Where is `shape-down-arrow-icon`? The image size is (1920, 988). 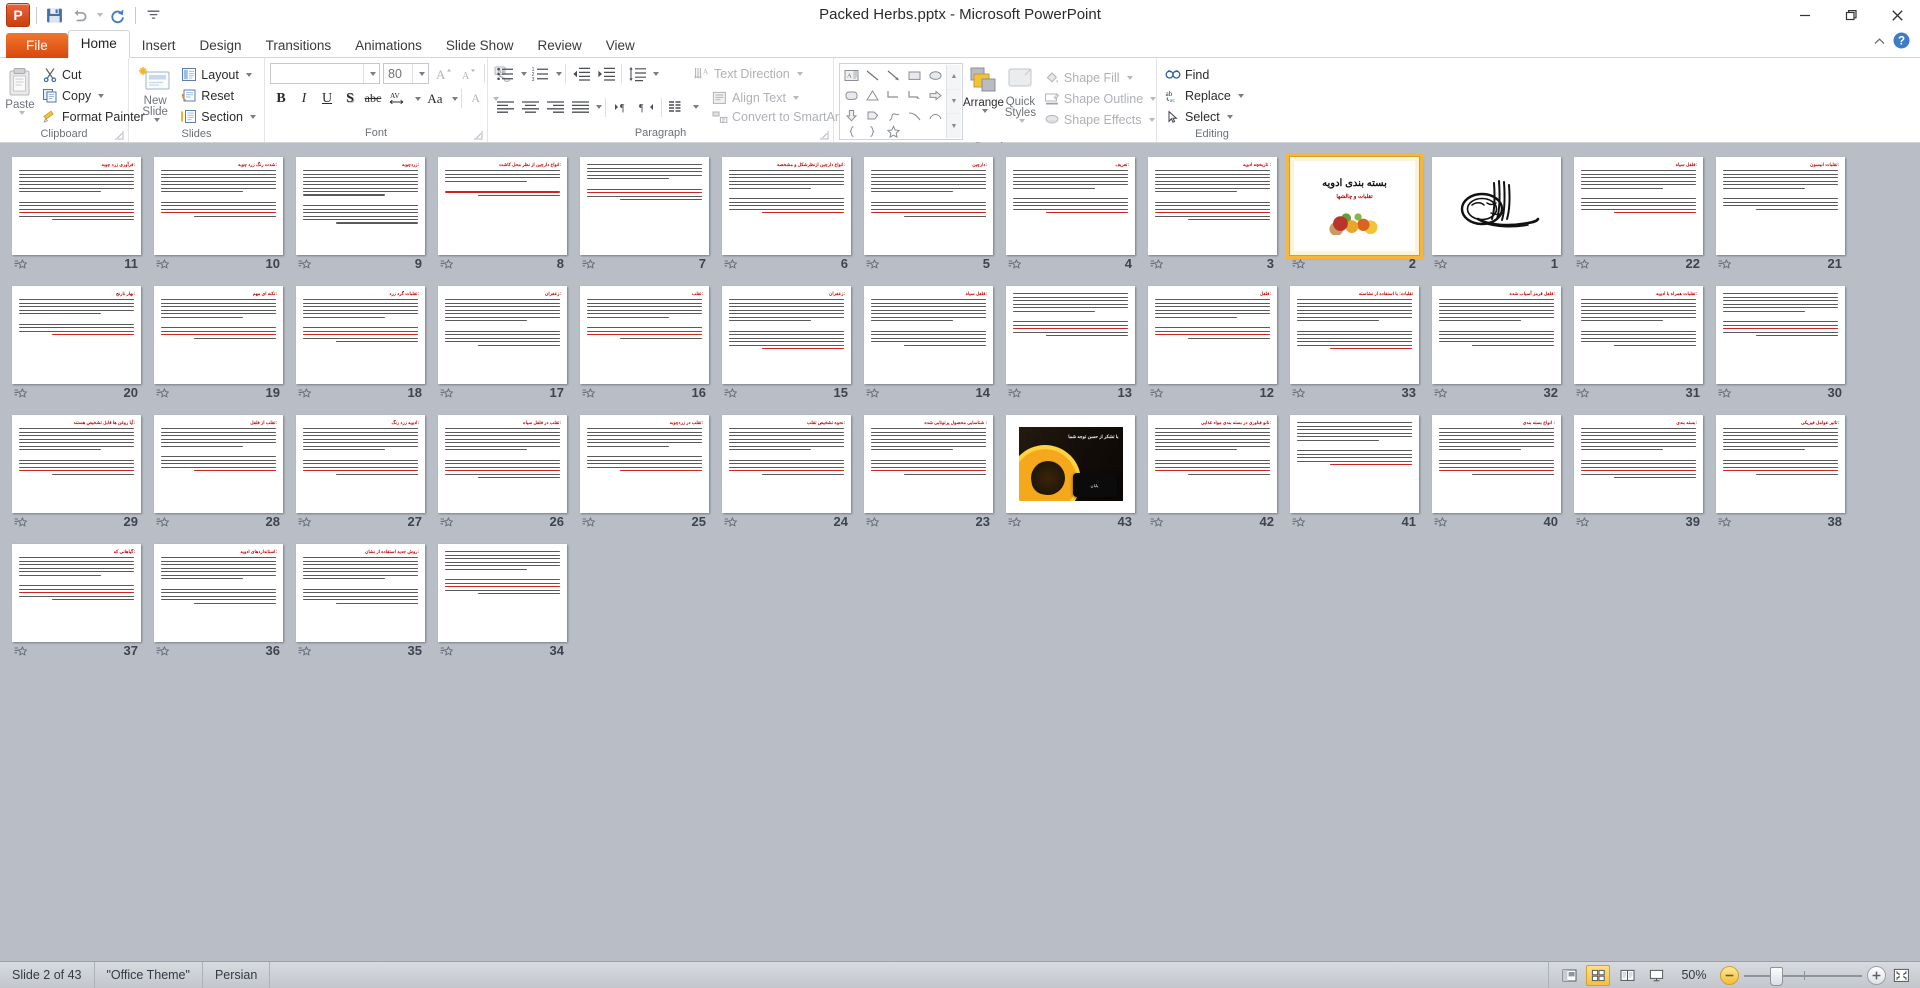
shape-down-arrow-icon is located at coordinates (851, 115).